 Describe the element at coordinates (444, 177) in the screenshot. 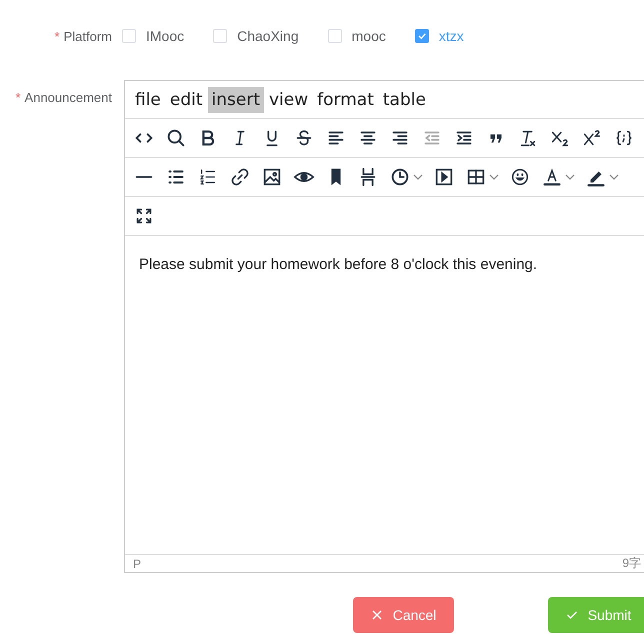

I see `play-icon` at that location.